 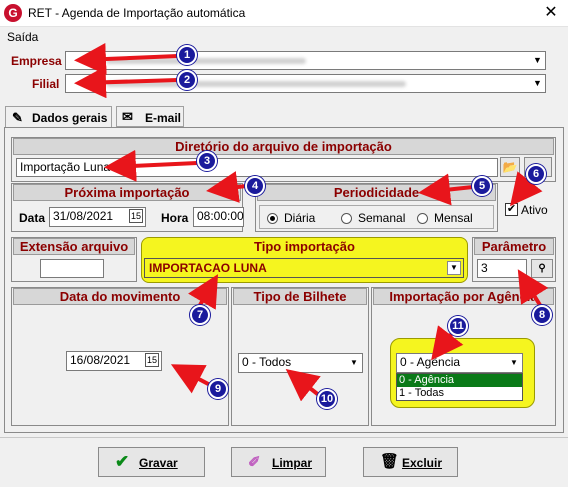 What do you see at coordinates (207, 161) in the screenshot?
I see `callout-3: 3` at bounding box center [207, 161].